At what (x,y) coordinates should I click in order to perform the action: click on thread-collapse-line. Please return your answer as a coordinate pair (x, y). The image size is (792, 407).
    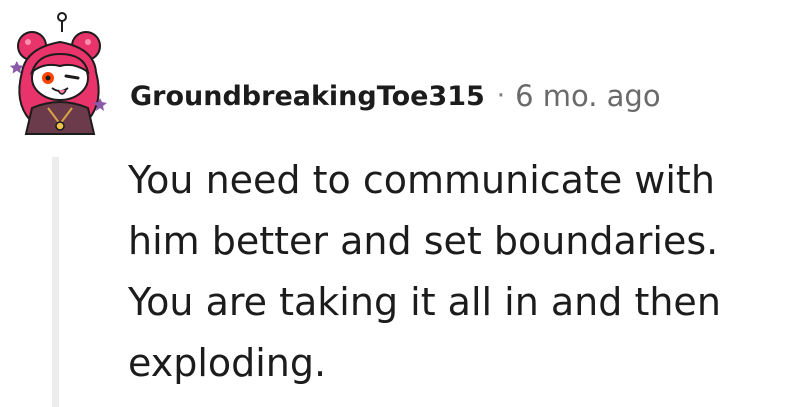
    Looking at the image, I should click on (55, 282).